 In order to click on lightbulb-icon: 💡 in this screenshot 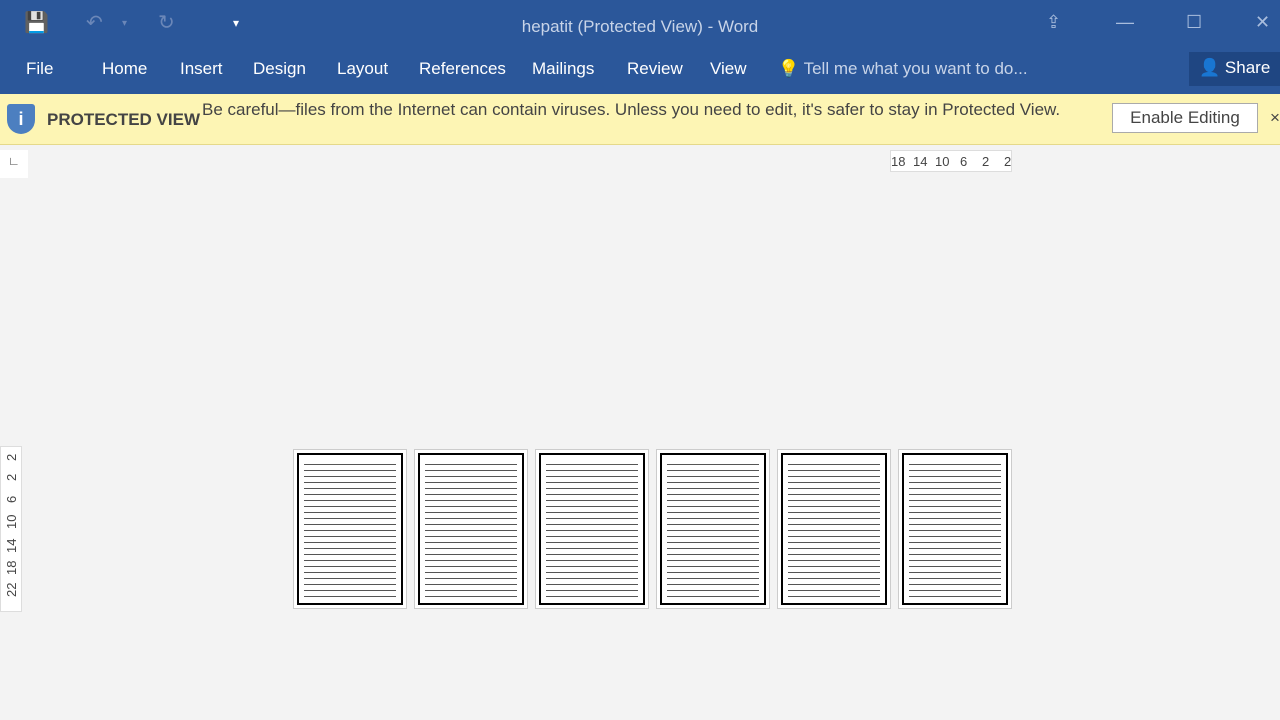, I will do `click(789, 68)`.